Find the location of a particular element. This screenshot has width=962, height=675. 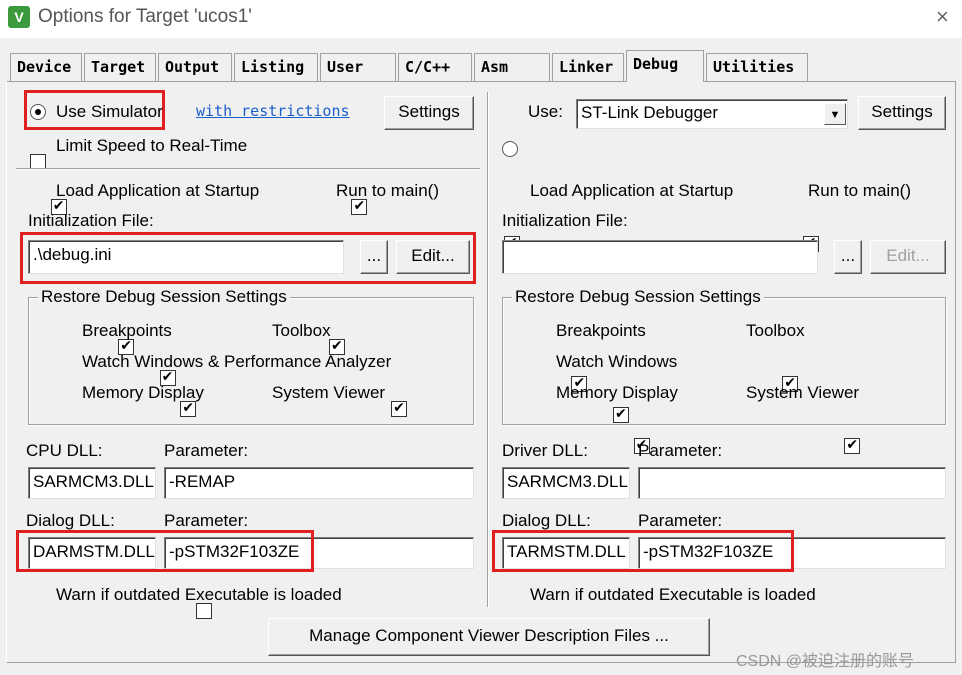

left-init-file-label: Initialization File: is located at coordinates (91, 220).